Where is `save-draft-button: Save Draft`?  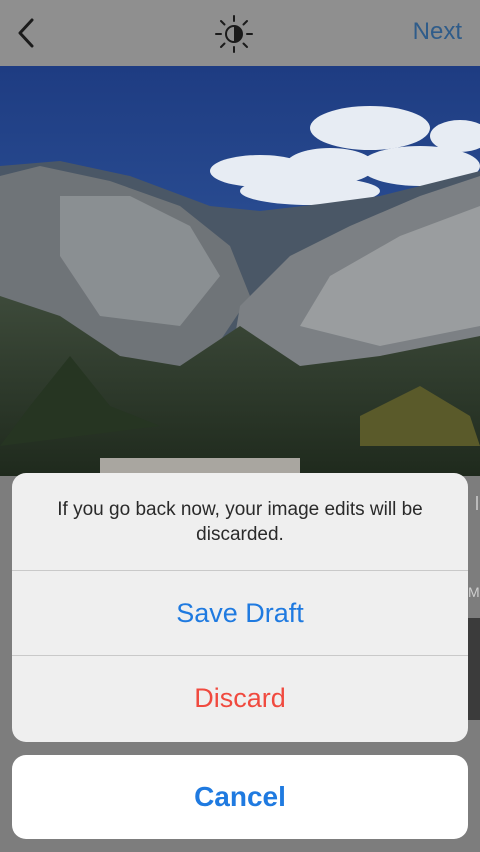
save-draft-button: Save Draft is located at coordinates (240, 613).